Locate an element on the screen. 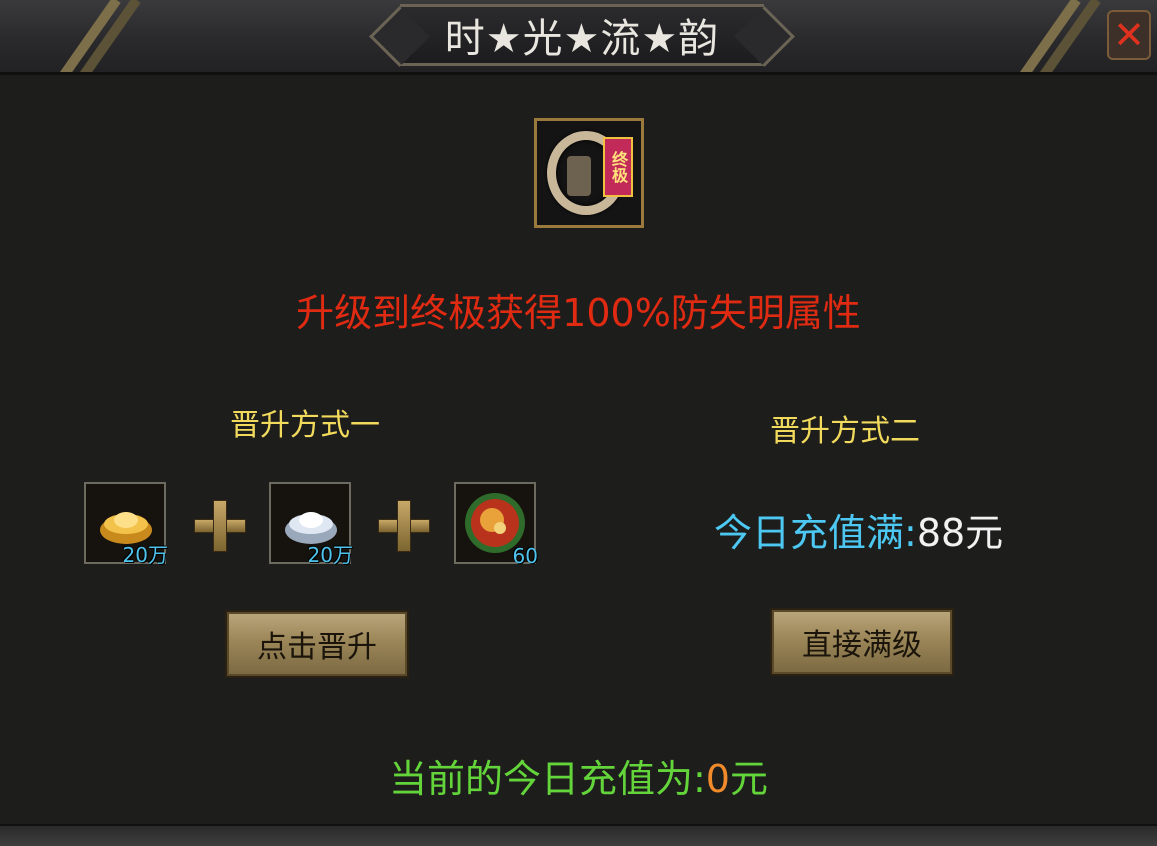 This screenshot has width=1157, height=846. current-recharge-amount: 0 is located at coordinates (717, 779).